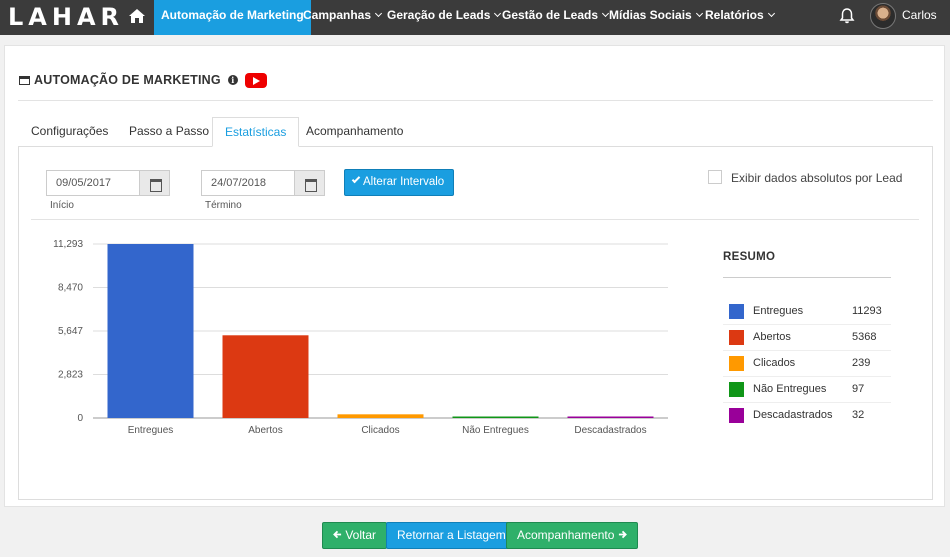 This screenshot has width=950, height=557. Describe the element at coordinates (151, 430) in the screenshot. I see `x-tick-label: Entregues` at that location.